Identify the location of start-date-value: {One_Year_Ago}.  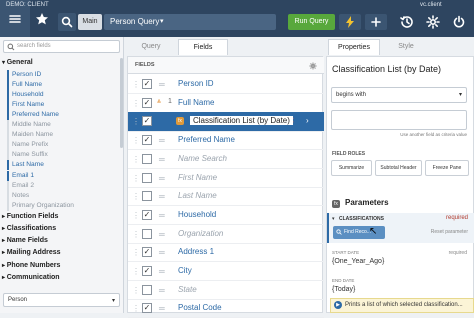
(358, 261).